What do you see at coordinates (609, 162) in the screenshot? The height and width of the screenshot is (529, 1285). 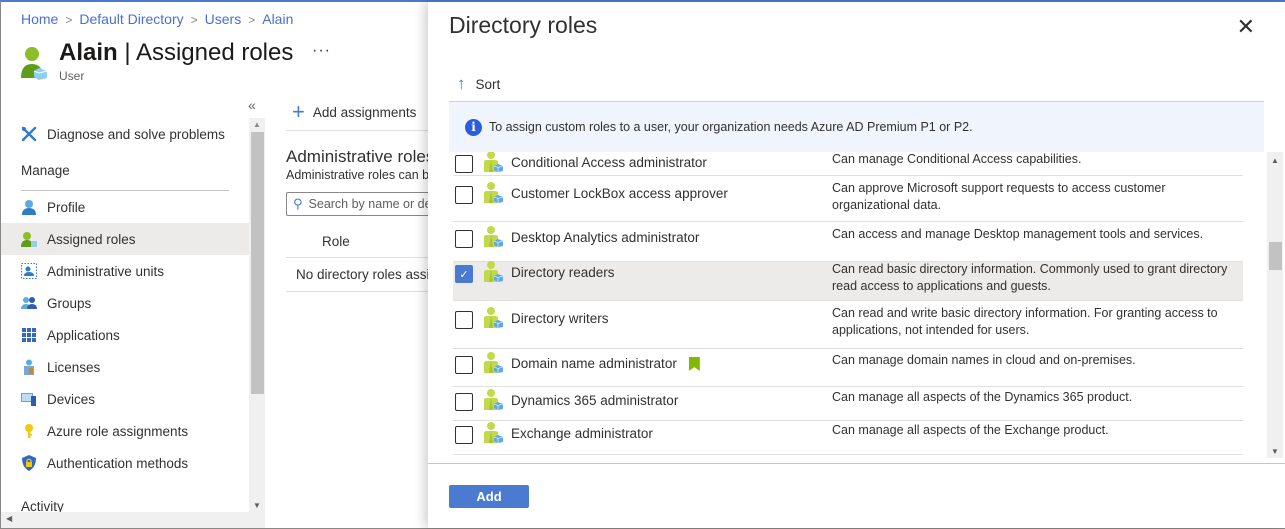 I see `role-name-text: Conditional Access administrator` at bounding box center [609, 162].